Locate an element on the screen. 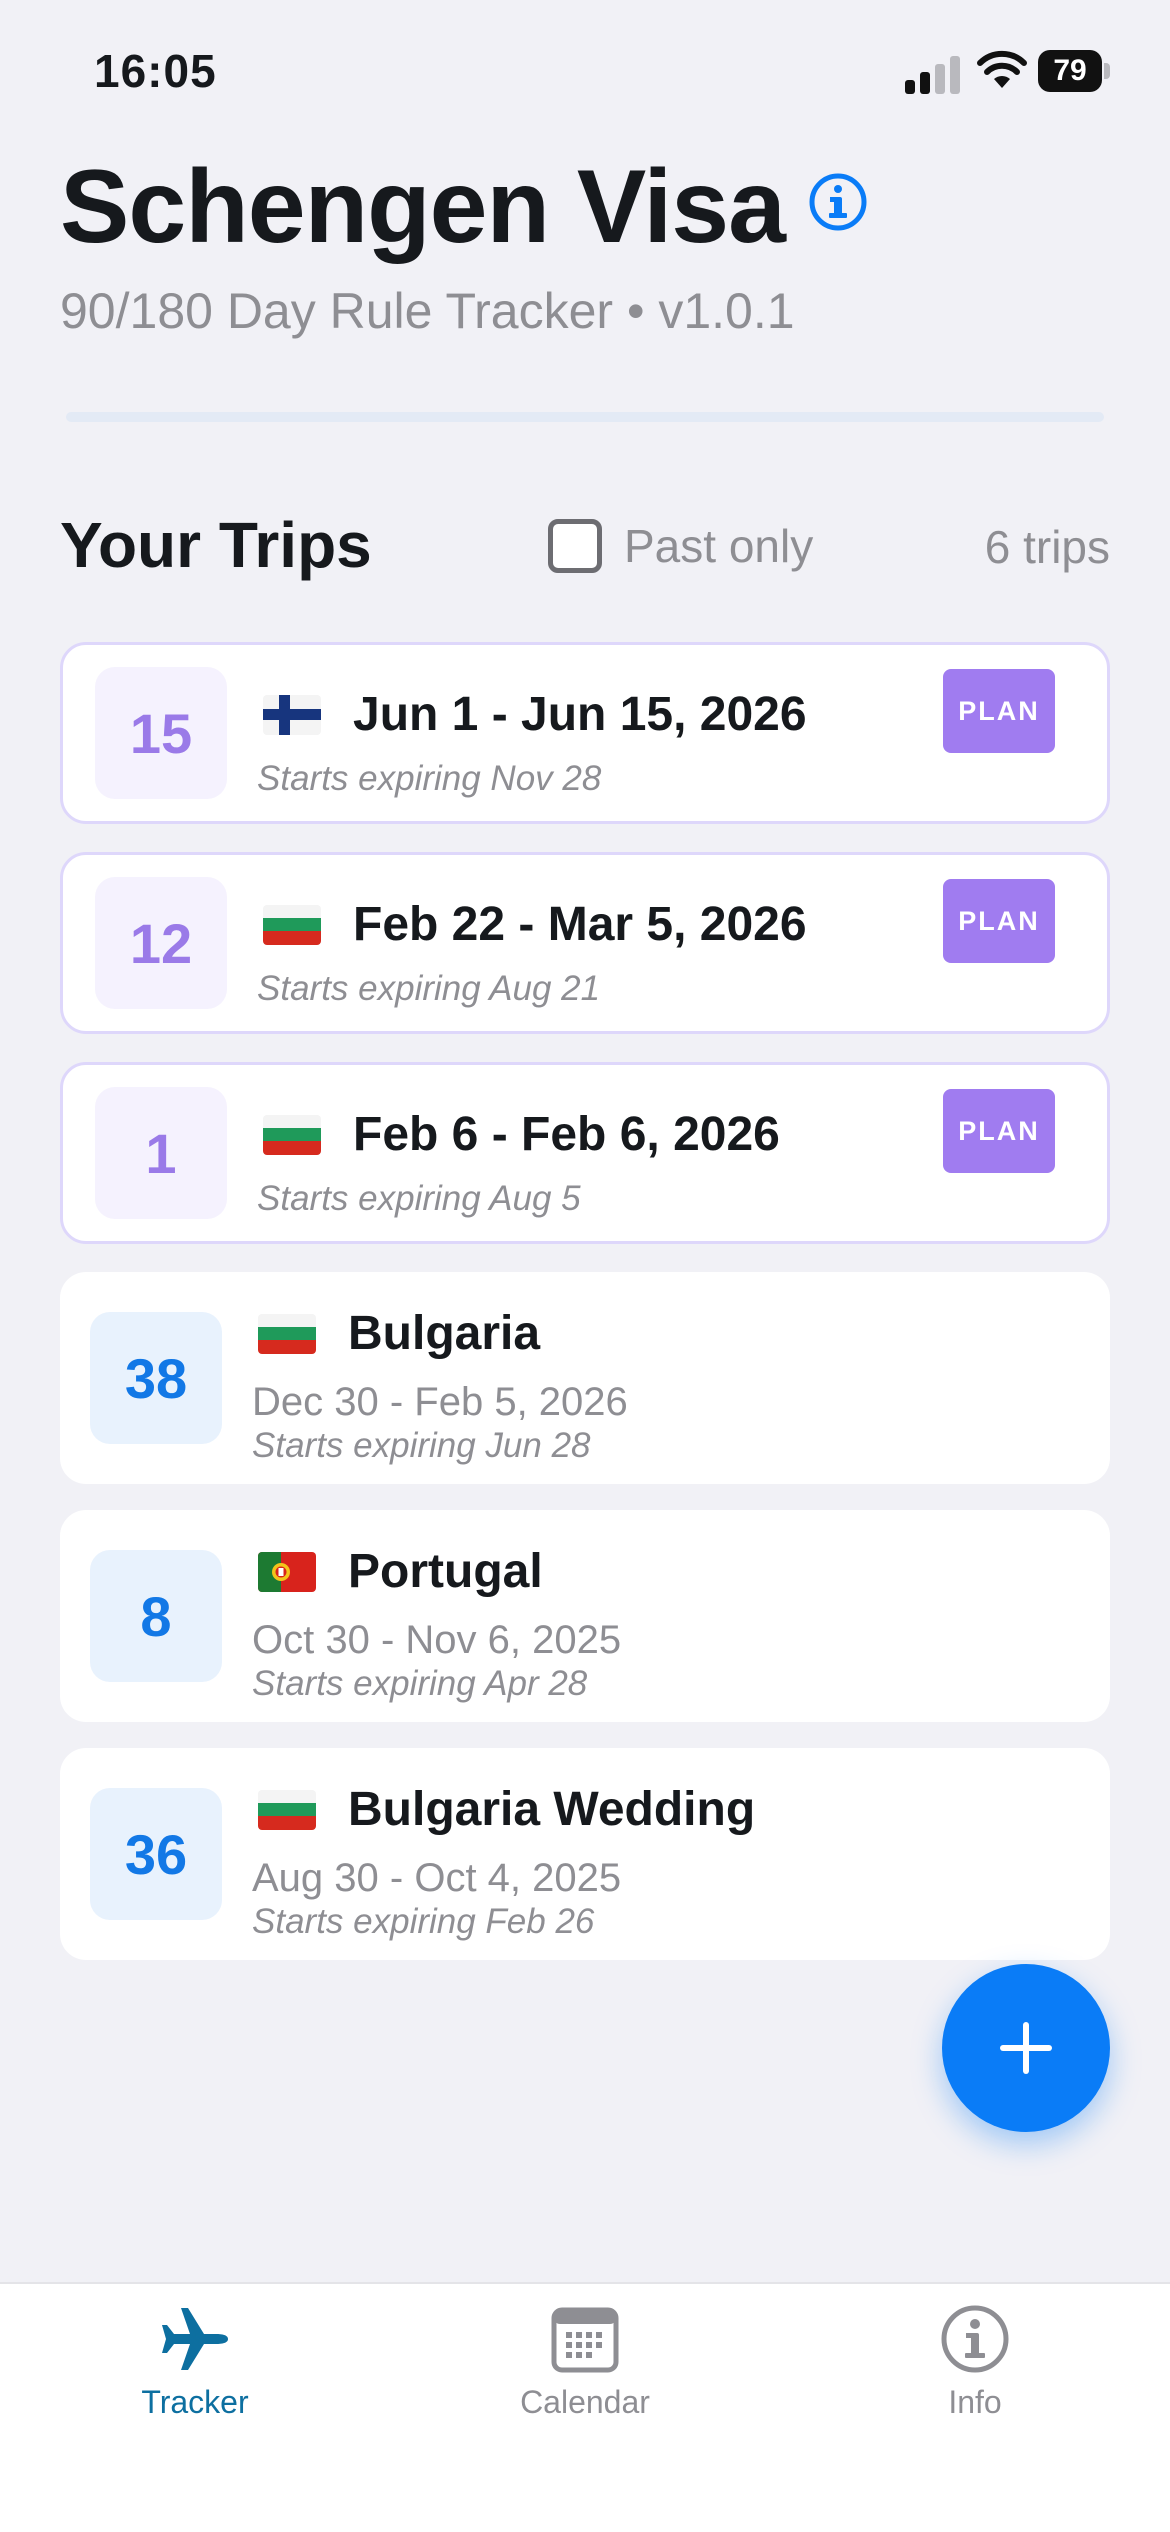 This screenshot has width=1170, height=2532. status-bar: 16:05 79 is located at coordinates (585, 75).